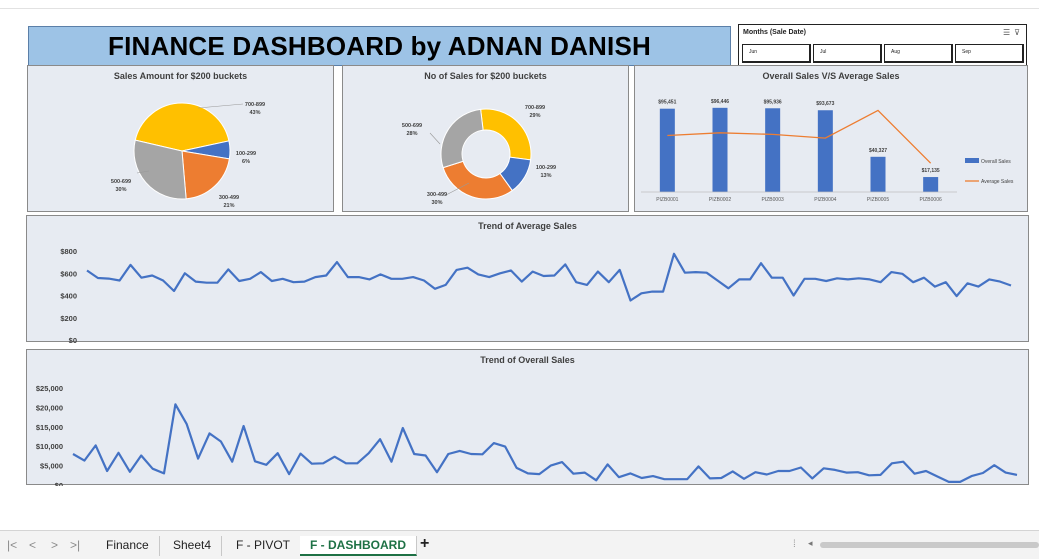 Image resolution: width=1039 pixels, height=559 pixels. I want to click on category-tick-label: PIZB0005, so click(878, 200).